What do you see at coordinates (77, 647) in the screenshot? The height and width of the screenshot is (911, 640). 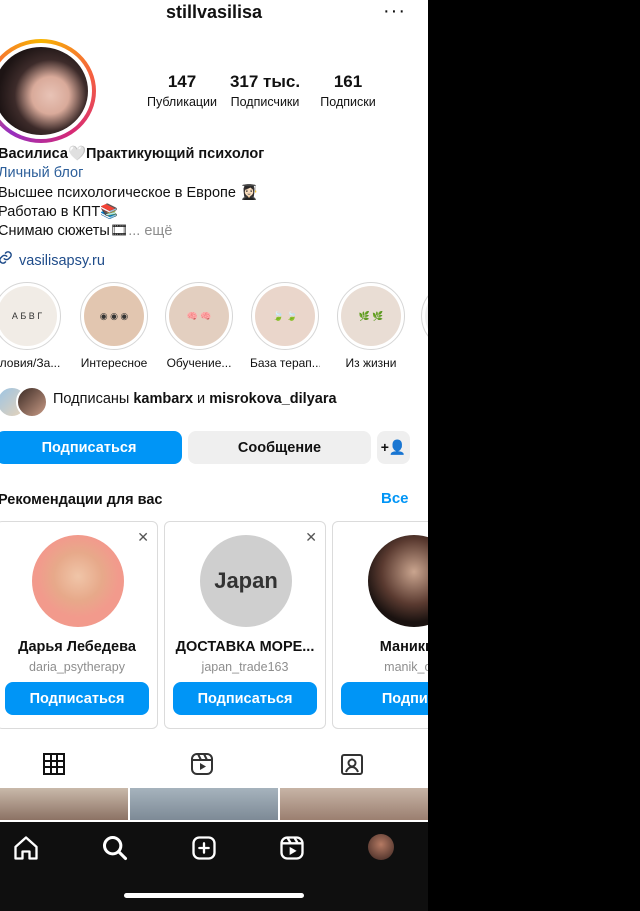 I see `recommendation-name: Дарья Лебедева` at bounding box center [77, 647].